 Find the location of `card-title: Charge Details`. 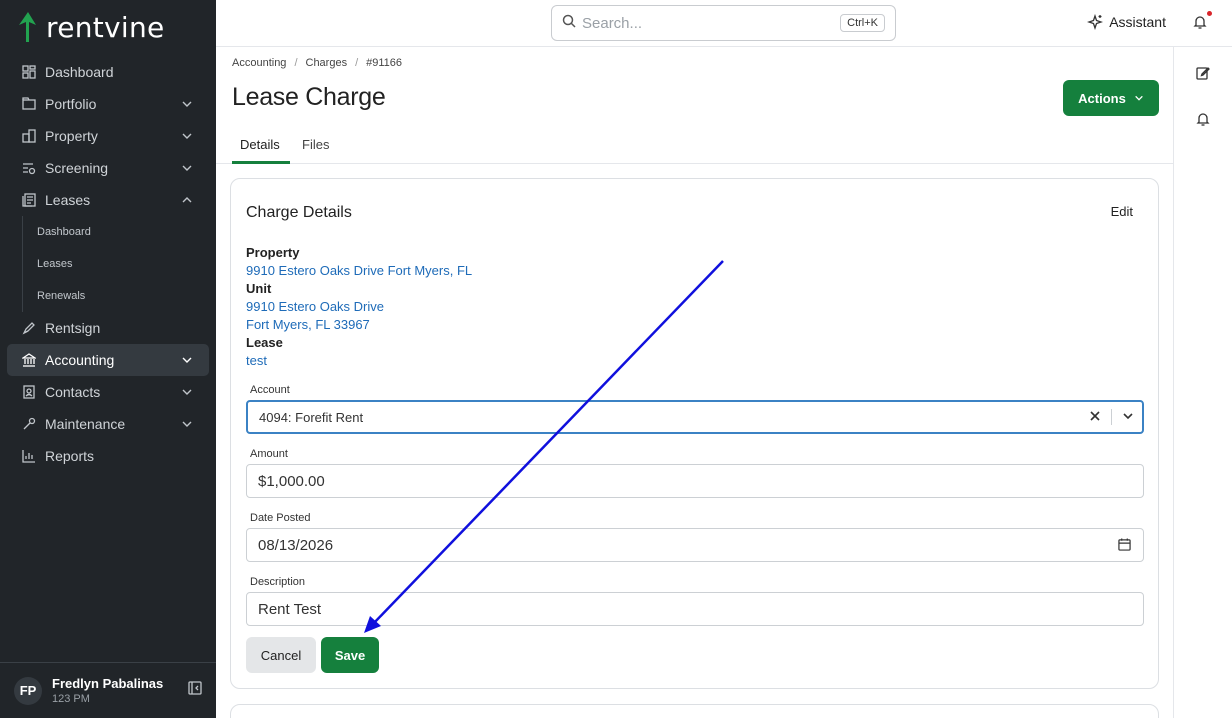

card-title: Charge Details is located at coordinates (299, 212).